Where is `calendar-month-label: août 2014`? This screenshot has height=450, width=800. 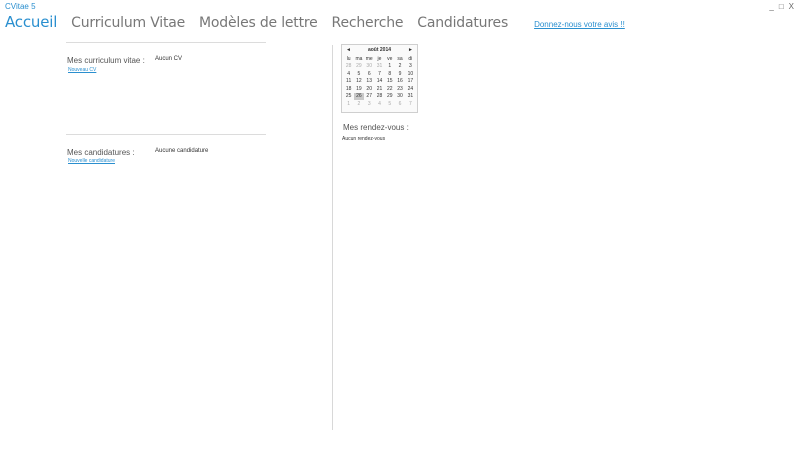 calendar-month-label: août 2014 is located at coordinates (379, 50).